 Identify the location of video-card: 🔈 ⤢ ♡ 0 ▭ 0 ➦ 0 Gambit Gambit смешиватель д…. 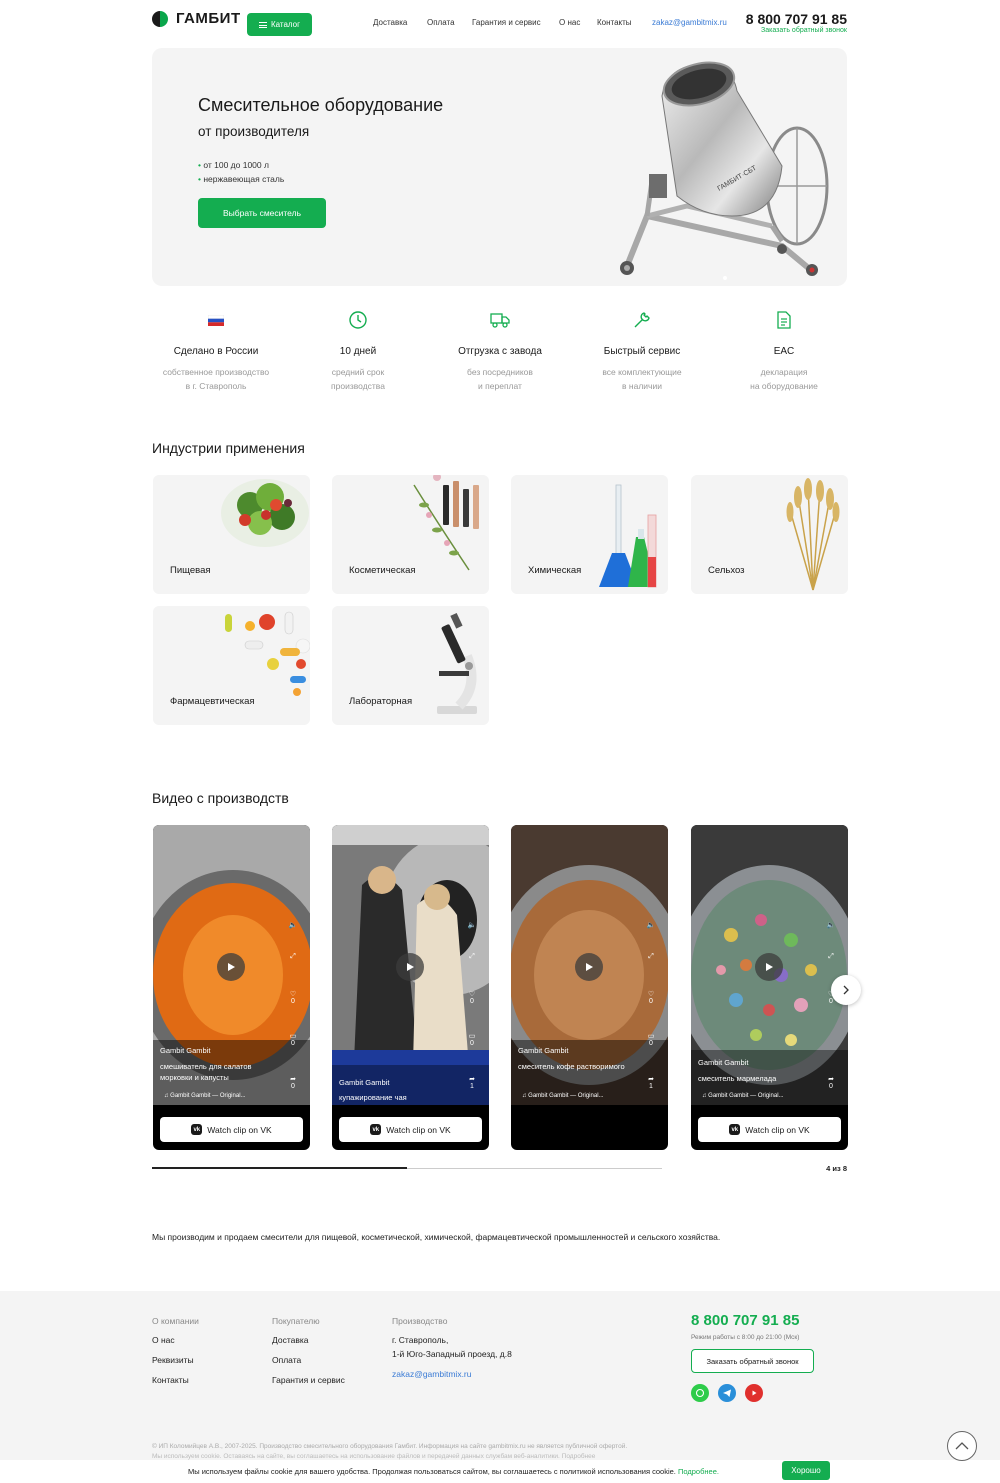
(231, 987).